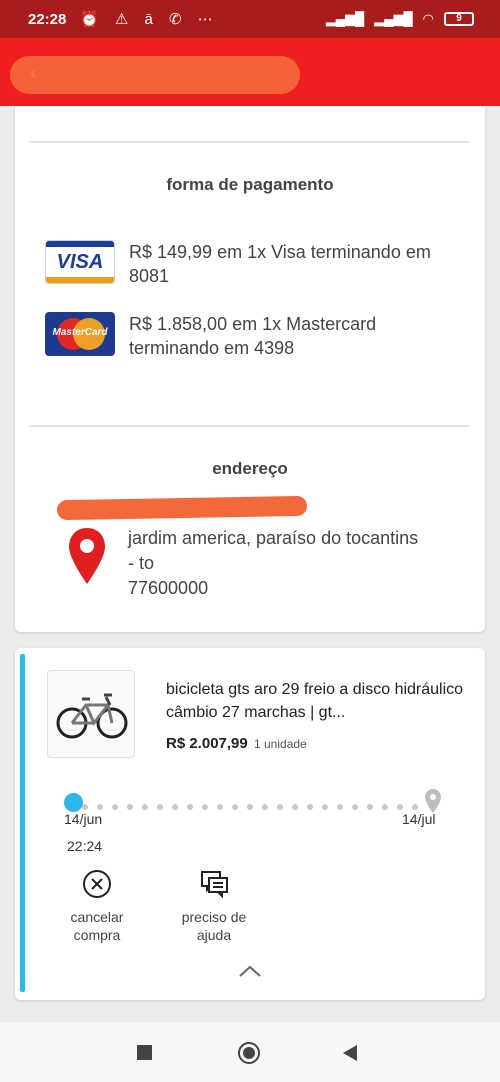  Describe the element at coordinates (47, 19) in the screenshot. I see `status-time: 22:28` at that location.